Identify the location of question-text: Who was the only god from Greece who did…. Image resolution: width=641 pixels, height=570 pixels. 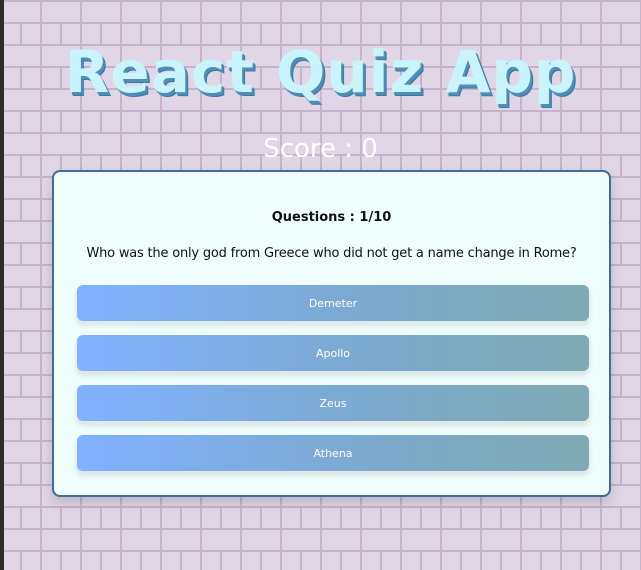
(331, 253).